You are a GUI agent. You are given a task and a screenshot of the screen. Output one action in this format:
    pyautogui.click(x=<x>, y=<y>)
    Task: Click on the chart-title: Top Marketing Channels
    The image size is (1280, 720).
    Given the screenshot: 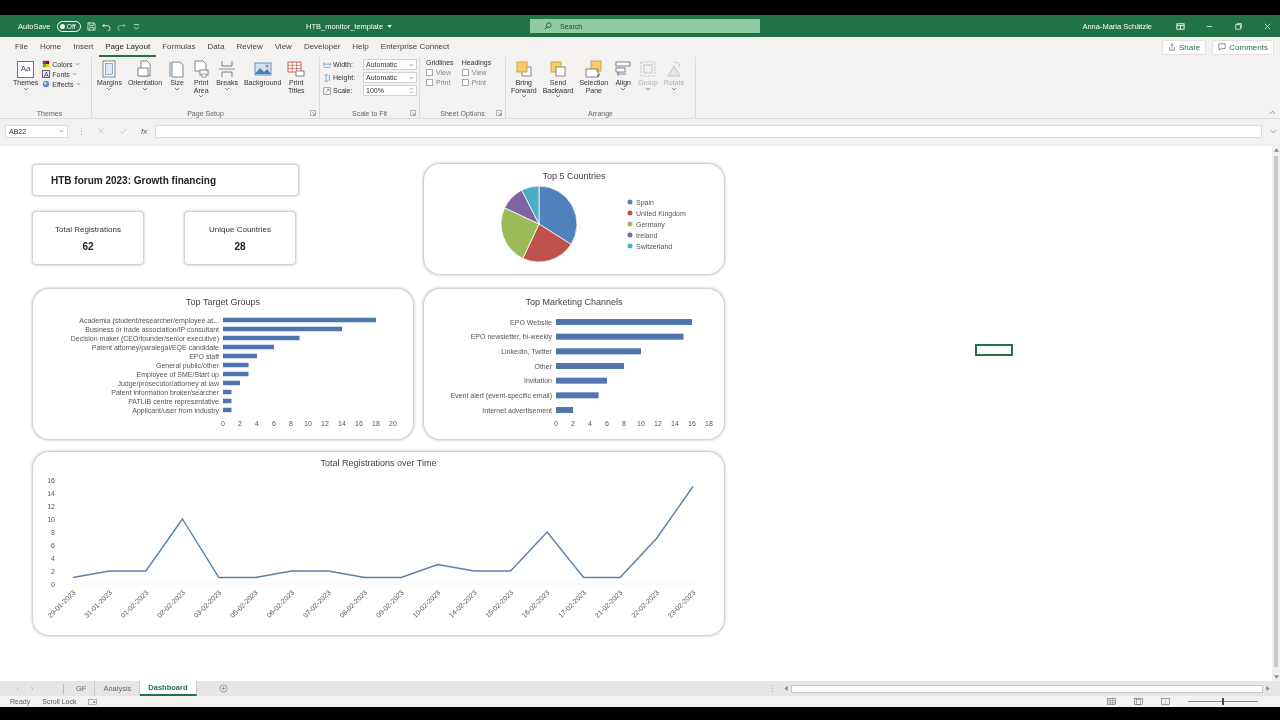 What is the action you would take?
    pyautogui.click(x=574, y=302)
    